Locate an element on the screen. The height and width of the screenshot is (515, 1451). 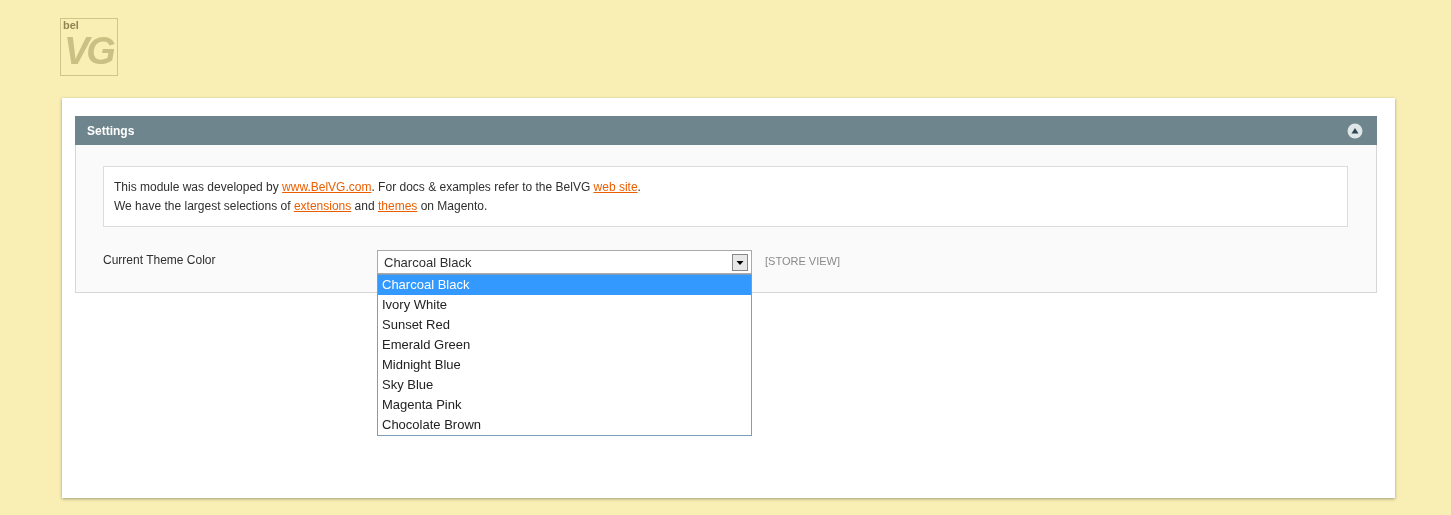
notice-text: We have the largest selections of extensions and themes on Magento. is located at coordinates (301, 206).